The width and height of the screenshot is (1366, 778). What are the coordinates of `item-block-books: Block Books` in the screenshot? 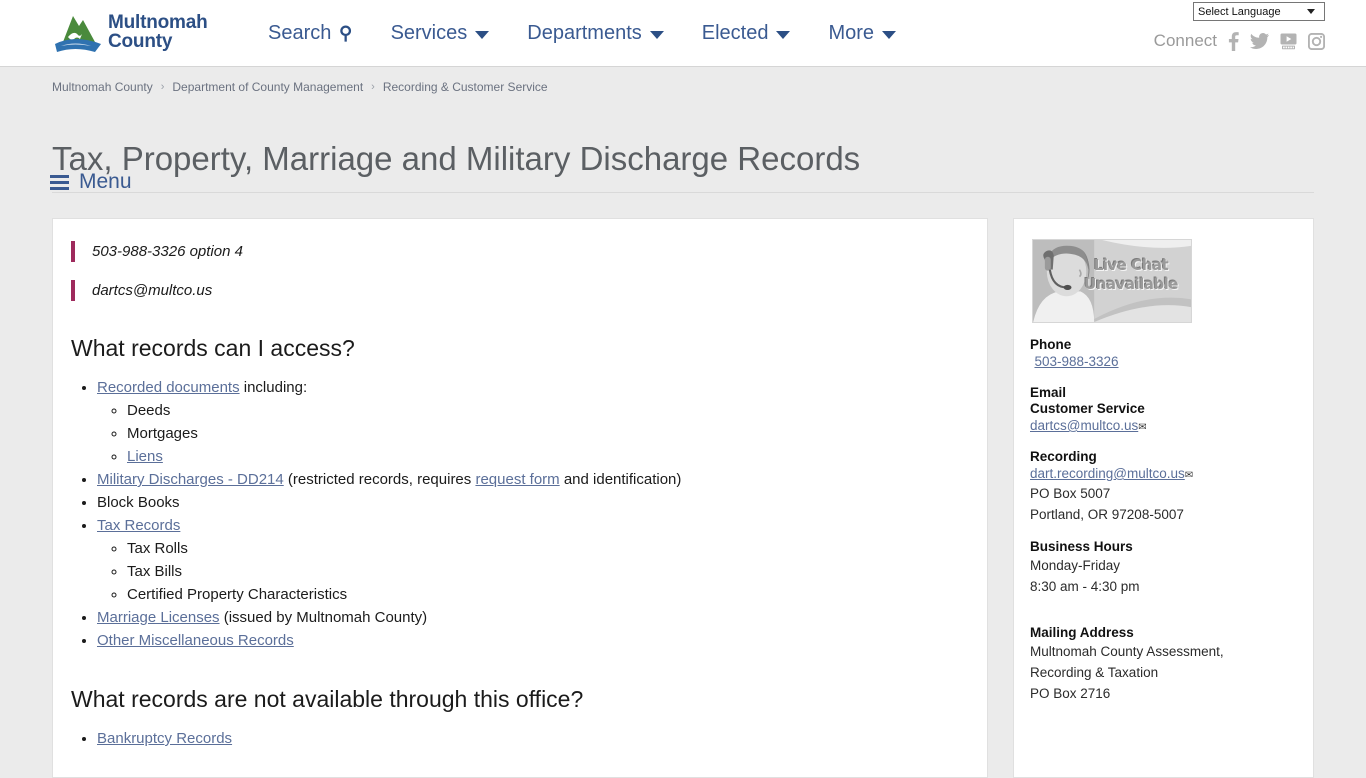 It's located at (138, 502).